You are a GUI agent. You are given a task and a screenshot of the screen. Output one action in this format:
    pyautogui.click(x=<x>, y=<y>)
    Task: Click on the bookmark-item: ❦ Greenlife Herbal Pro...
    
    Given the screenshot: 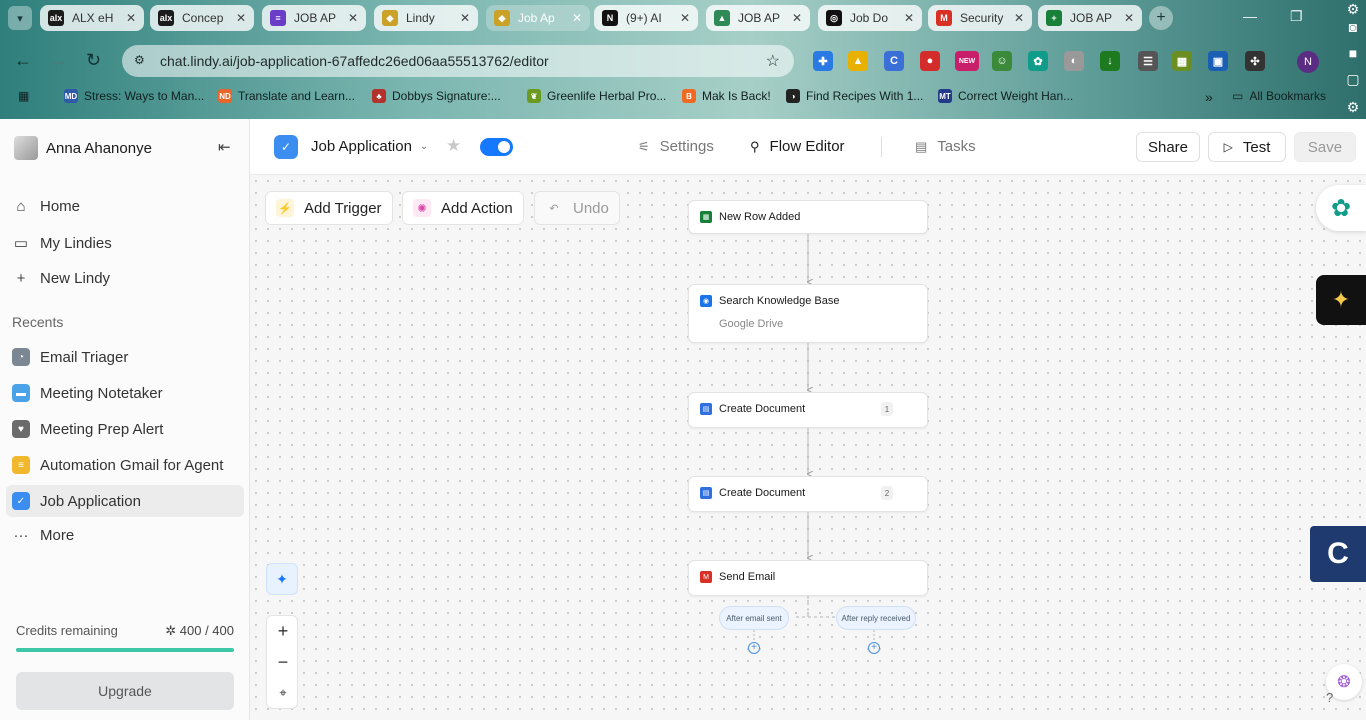 What is the action you would take?
    pyautogui.click(x=596, y=96)
    